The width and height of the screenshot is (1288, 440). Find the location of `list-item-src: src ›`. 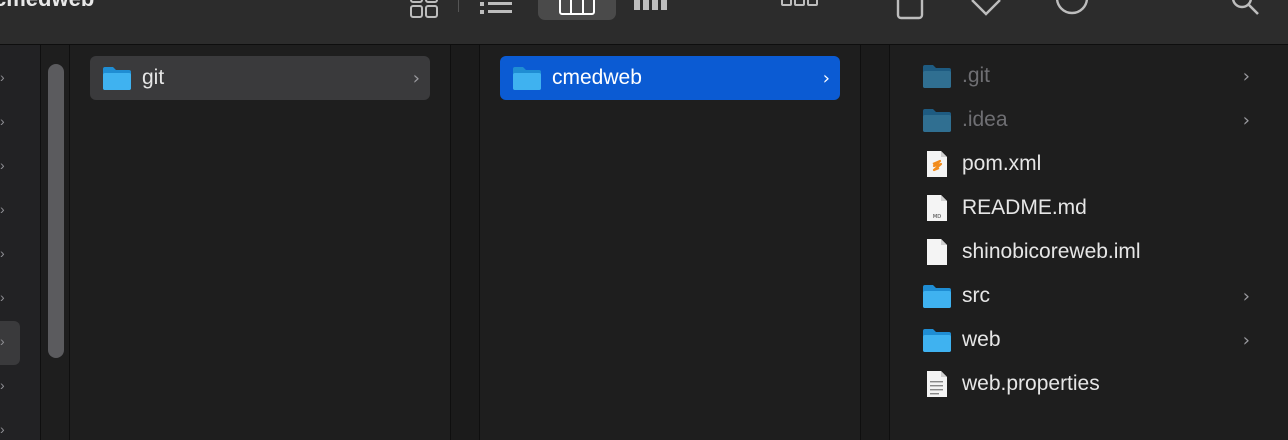

list-item-src: src › is located at coordinates (1085, 296).